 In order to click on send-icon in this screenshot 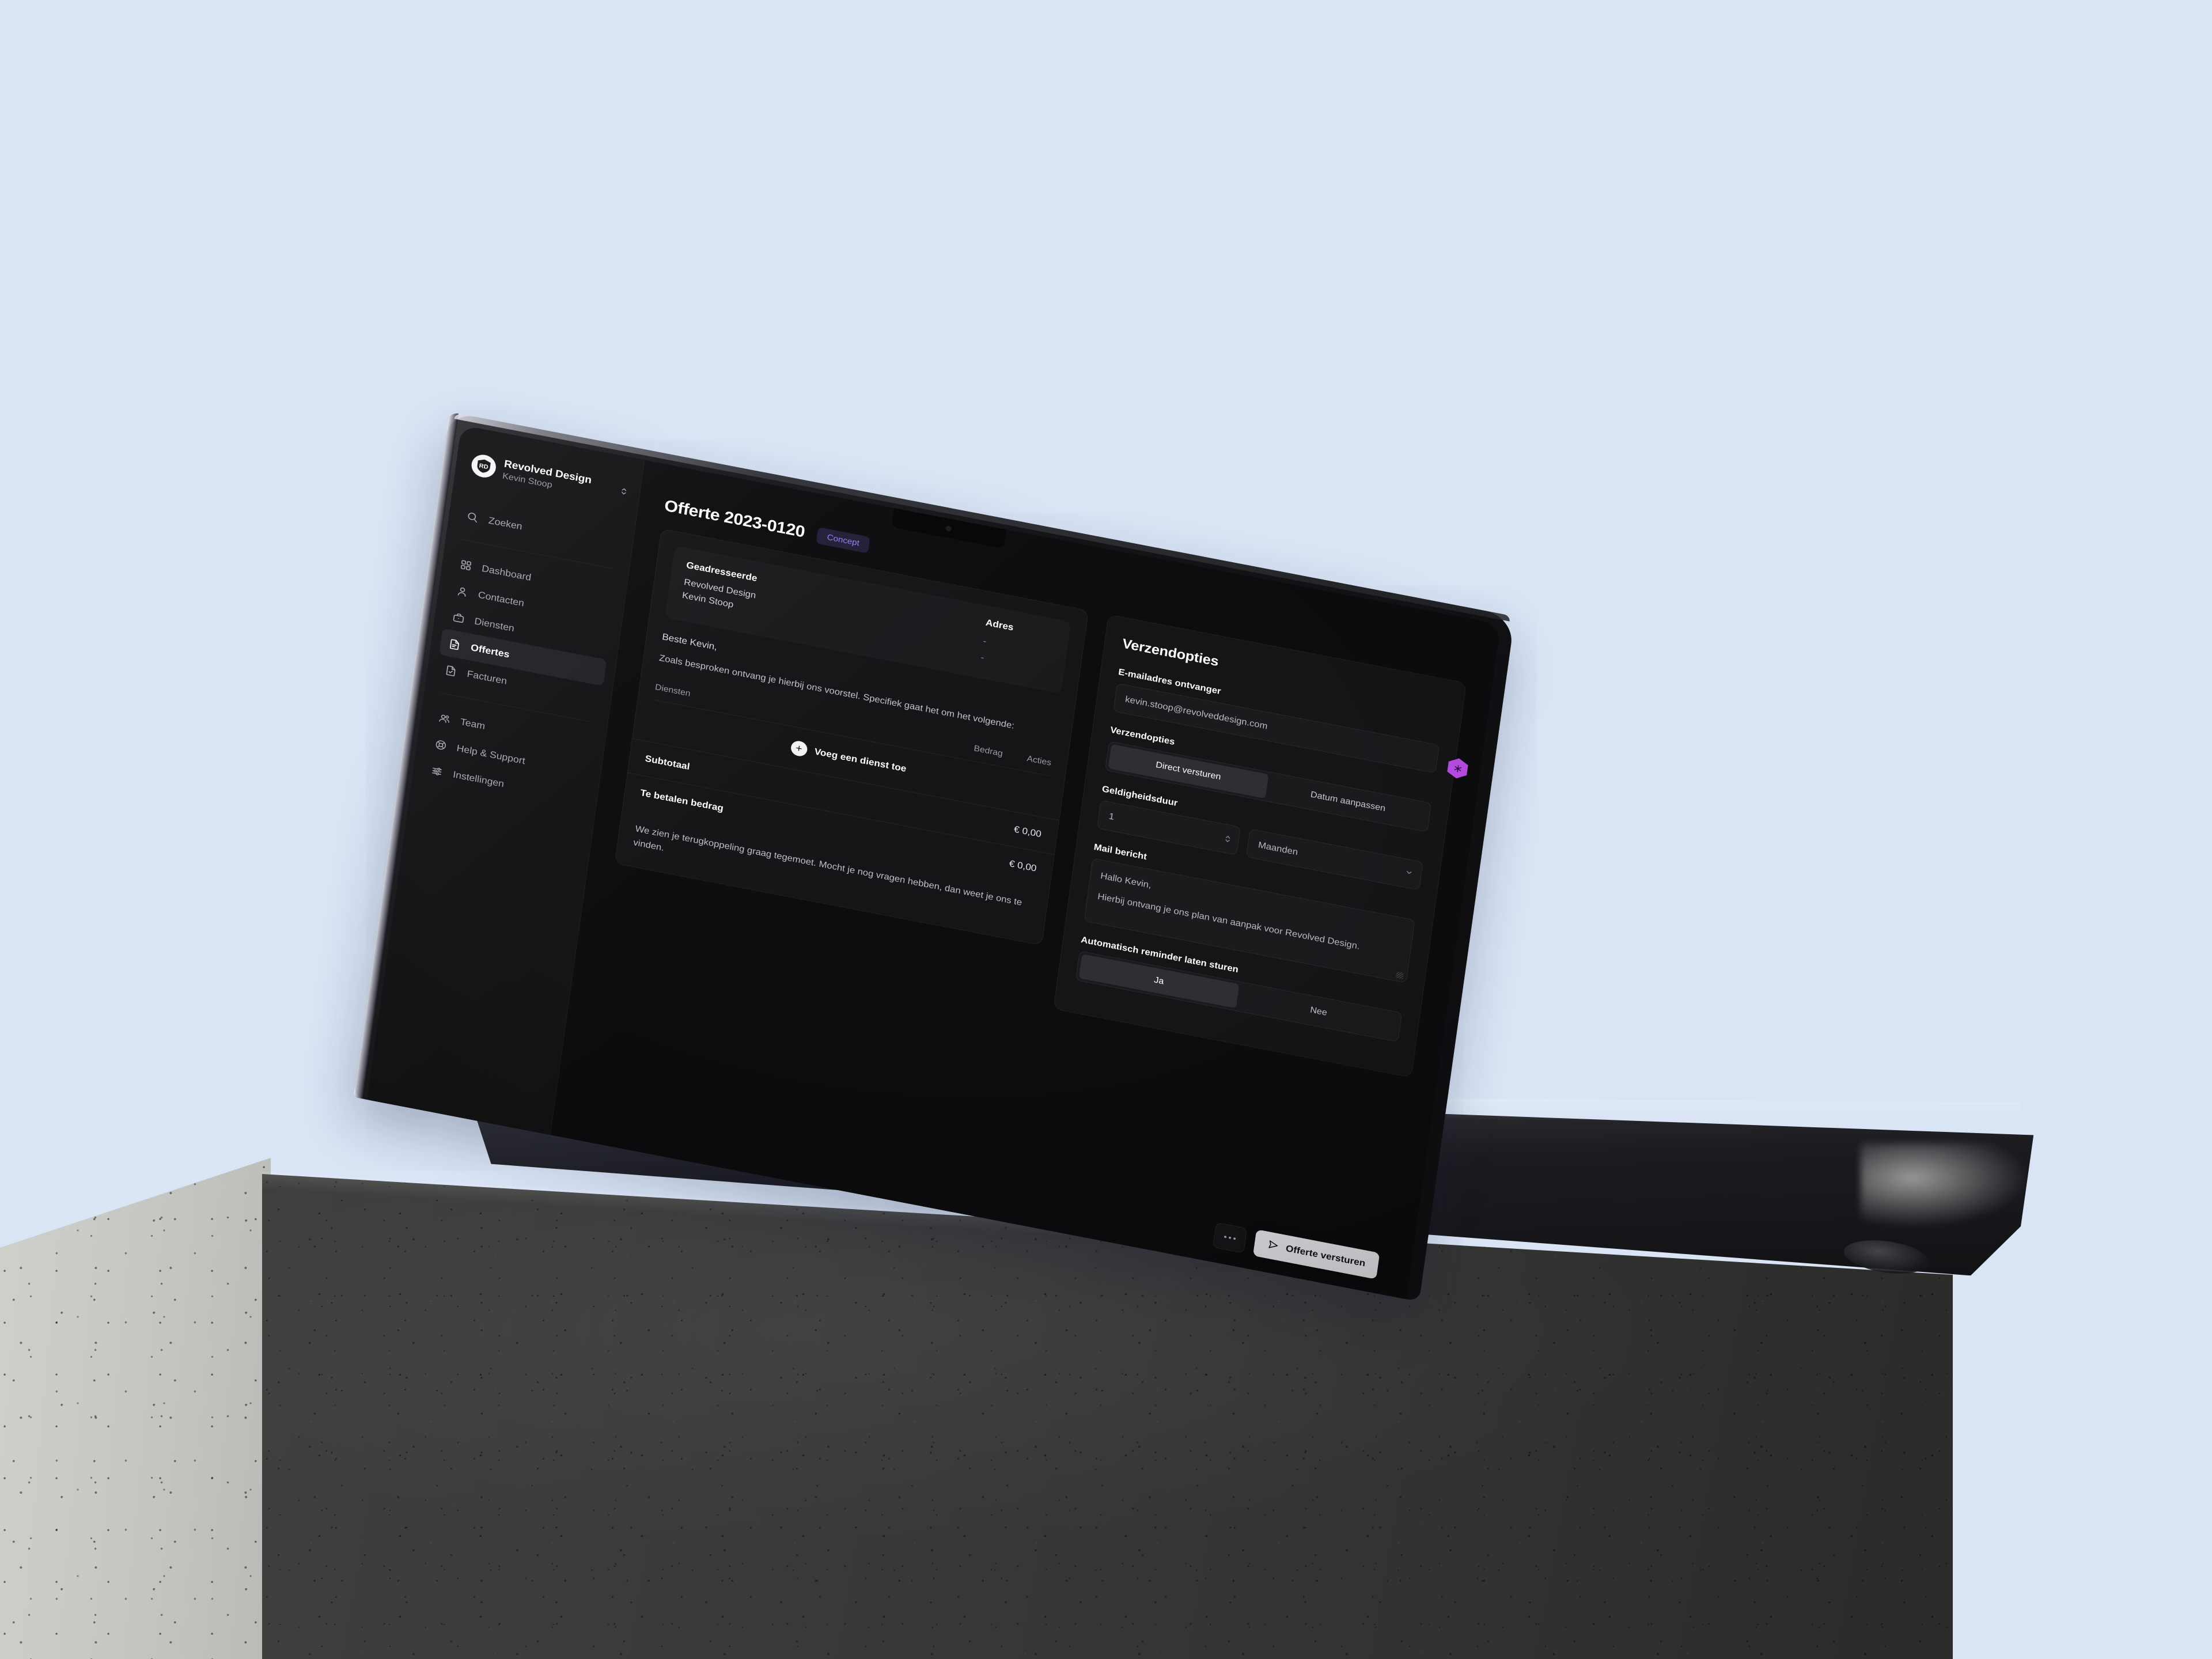, I will do `click(1273, 1246)`.